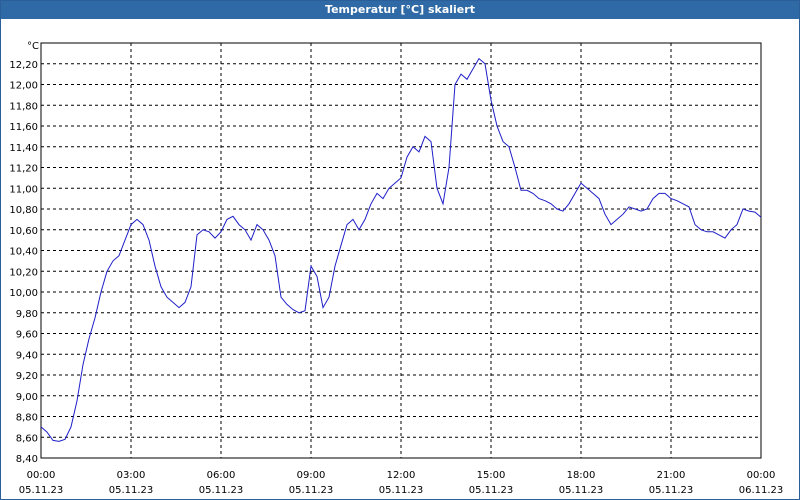  What do you see at coordinates (27, 335) in the screenshot?
I see `y-tick-label: 9,60` at bounding box center [27, 335].